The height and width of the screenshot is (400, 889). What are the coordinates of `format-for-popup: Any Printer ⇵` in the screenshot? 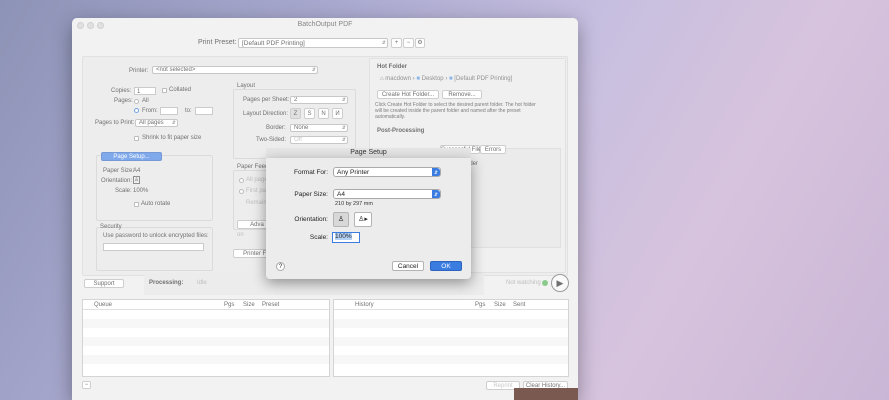 It's located at (387, 172).